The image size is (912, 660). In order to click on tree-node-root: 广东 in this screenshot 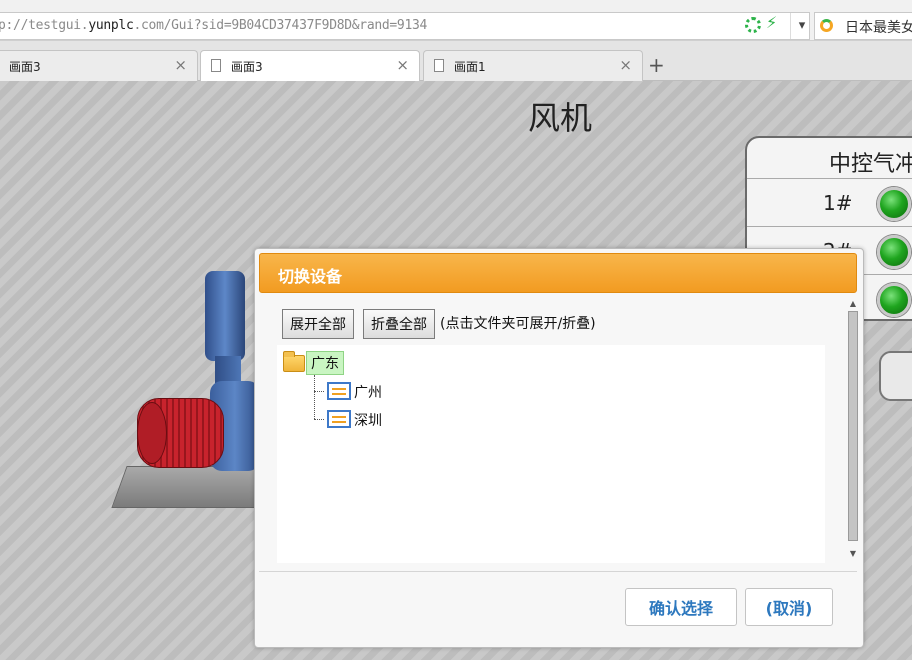, I will do `click(325, 363)`.